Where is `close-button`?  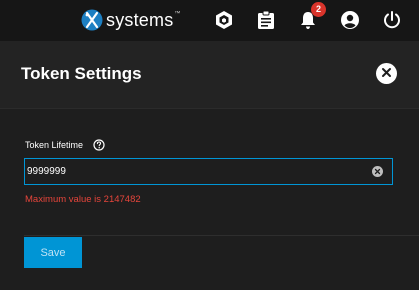
close-button is located at coordinates (386, 73).